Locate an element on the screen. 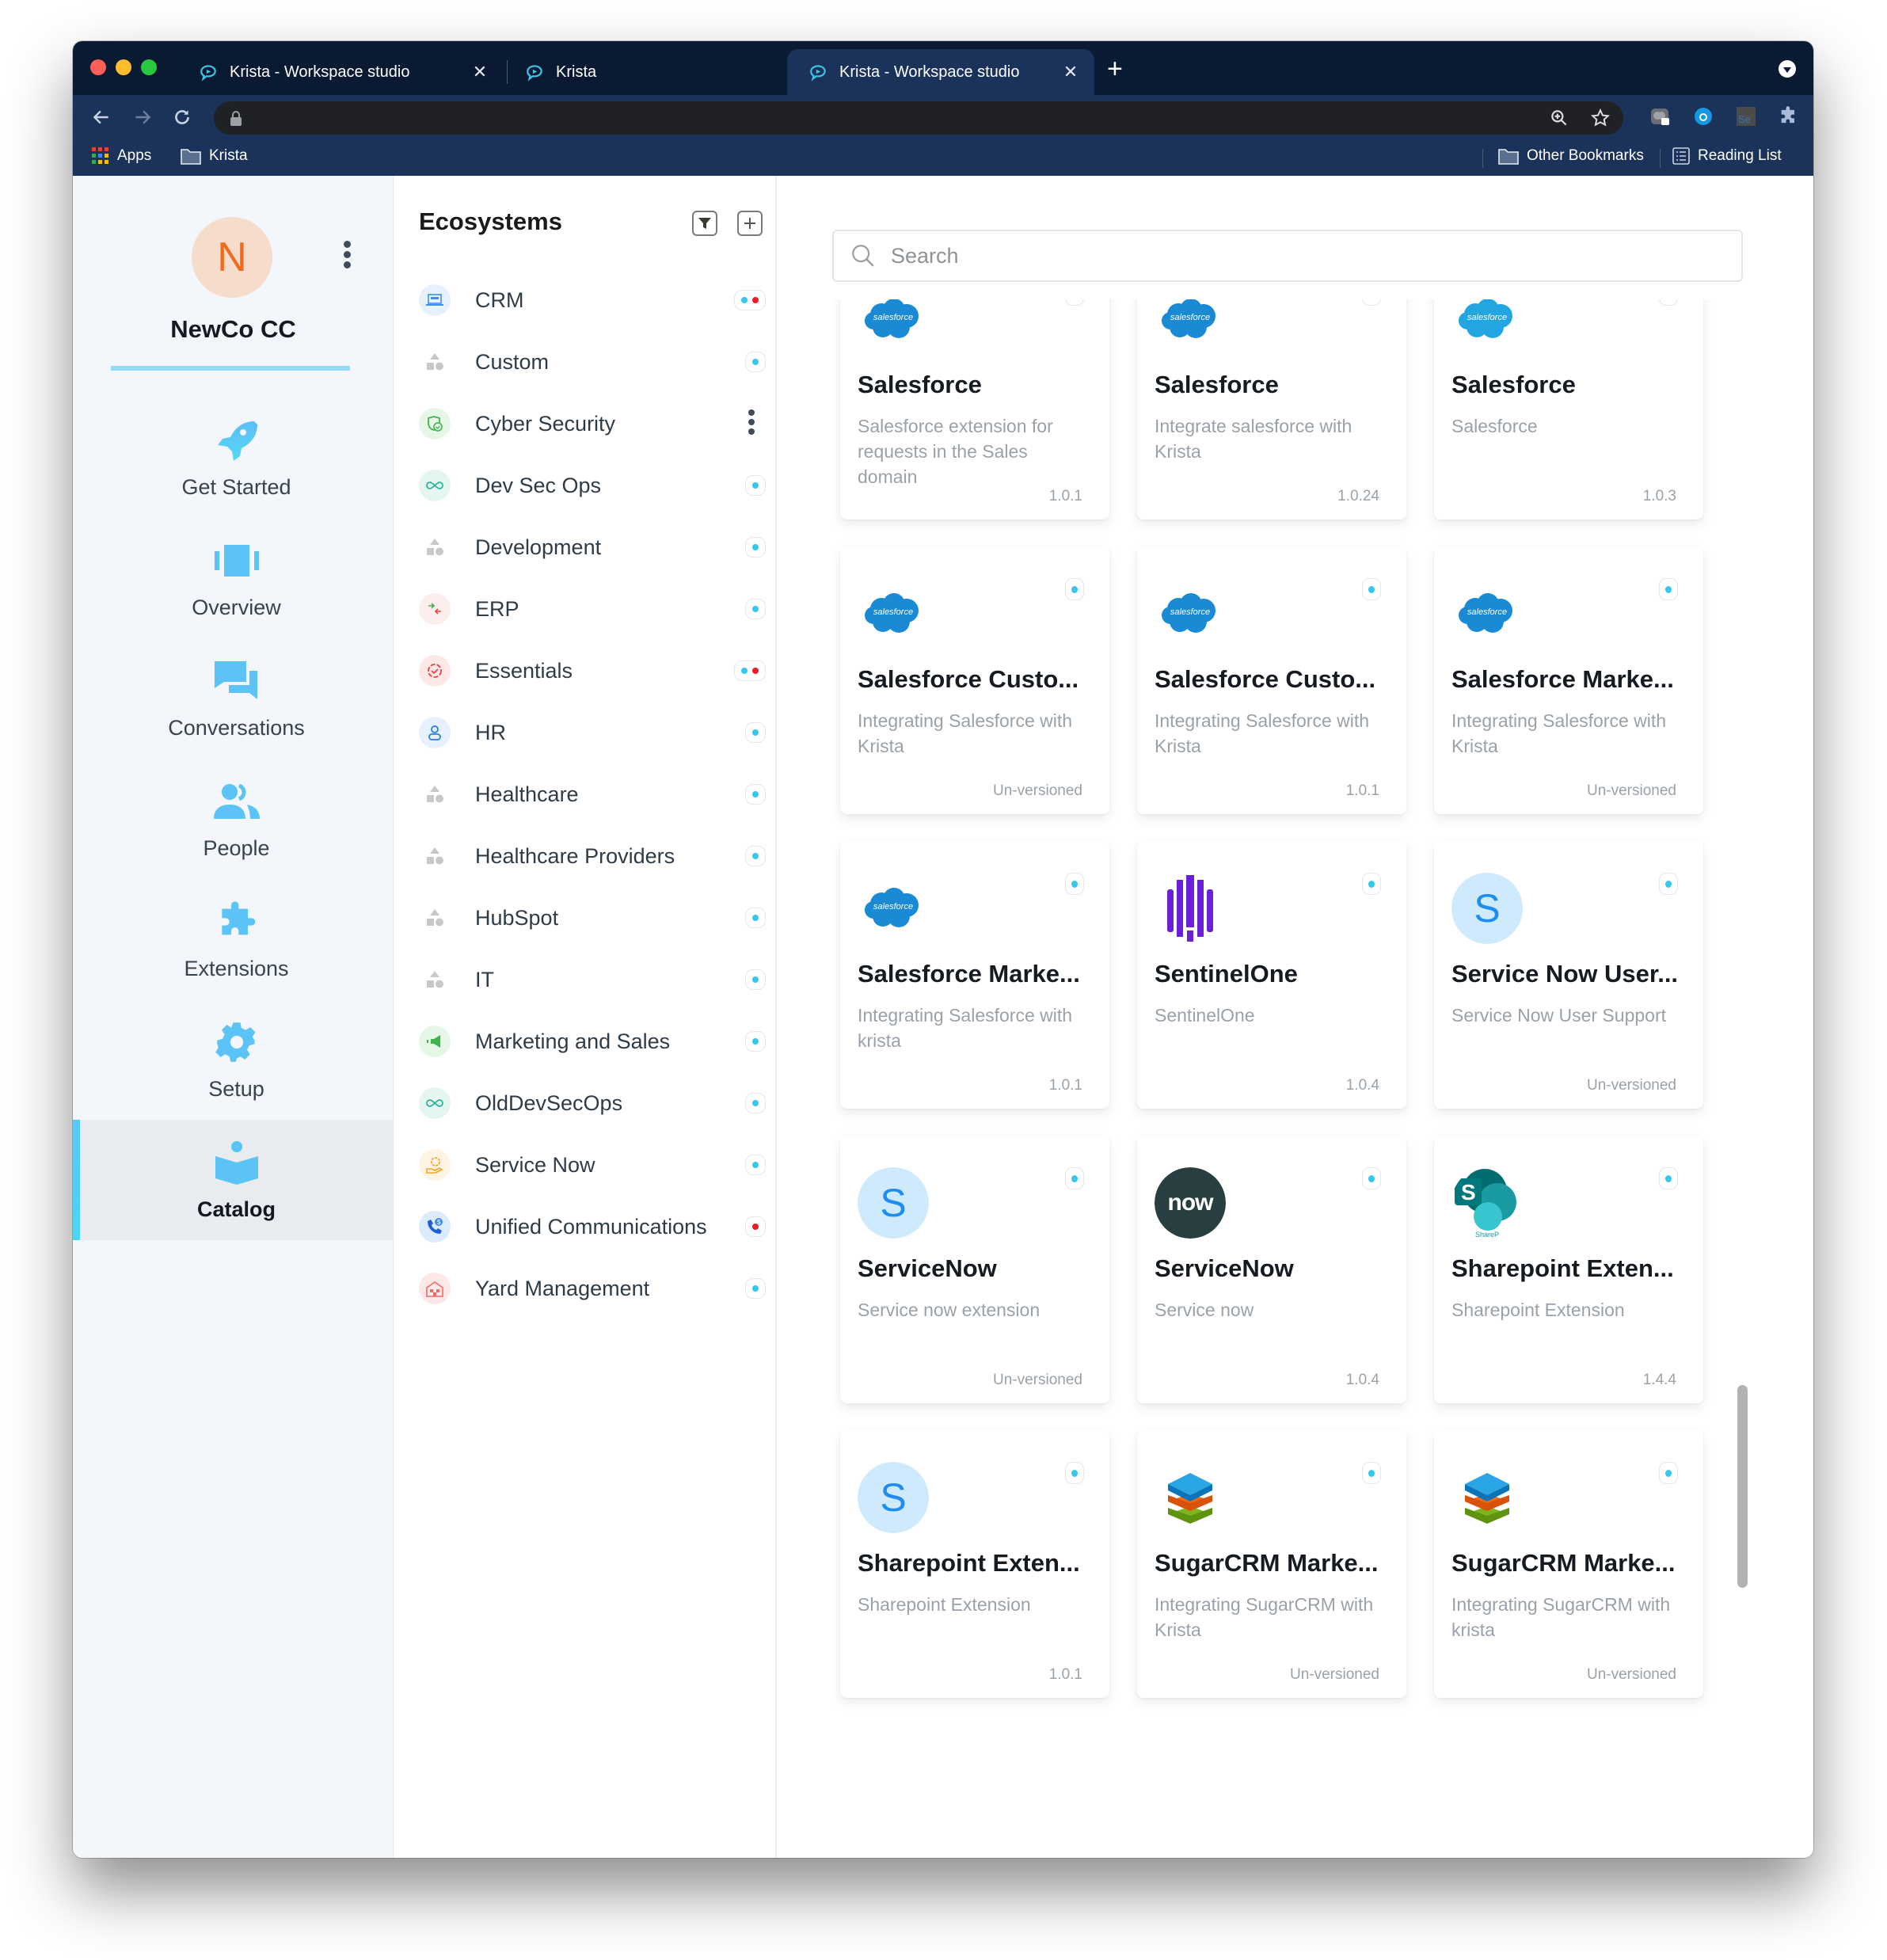  extension-description: Integrating Salesforce with Krista is located at coordinates (1262, 733).